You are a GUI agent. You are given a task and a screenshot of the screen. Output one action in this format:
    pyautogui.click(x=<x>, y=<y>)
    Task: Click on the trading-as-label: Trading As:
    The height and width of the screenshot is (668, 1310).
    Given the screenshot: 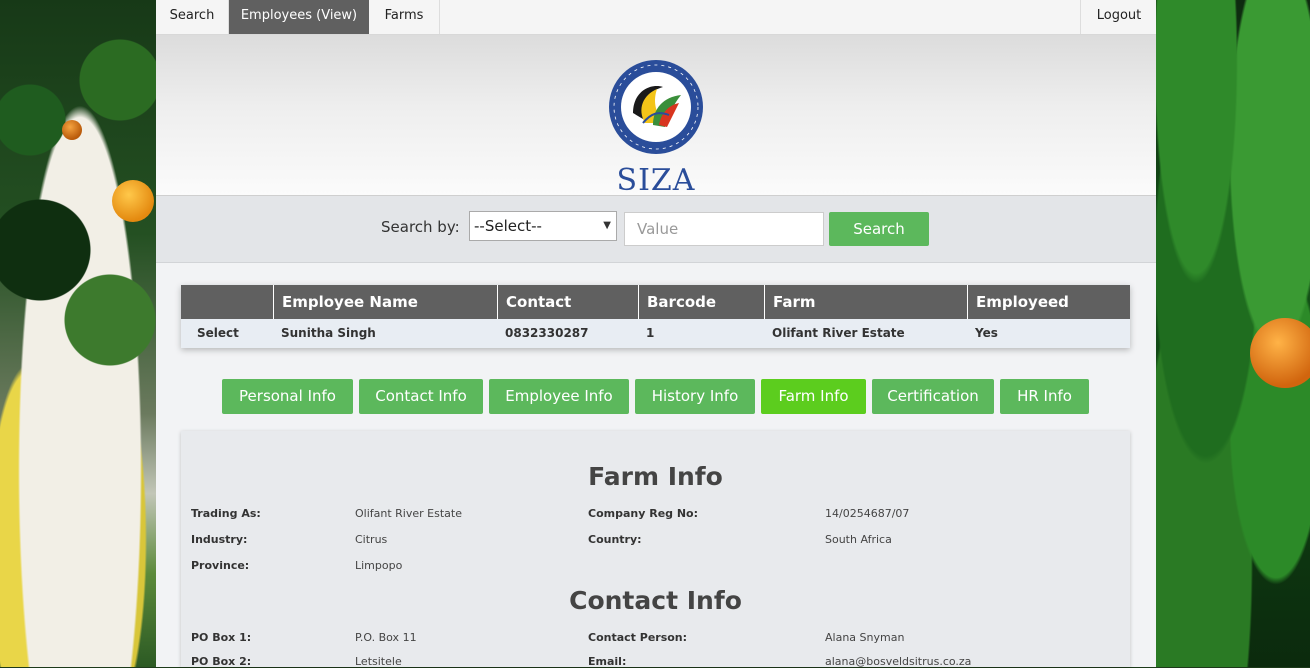 What is the action you would take?
    pyautogui.click(x=226, y=513)
    